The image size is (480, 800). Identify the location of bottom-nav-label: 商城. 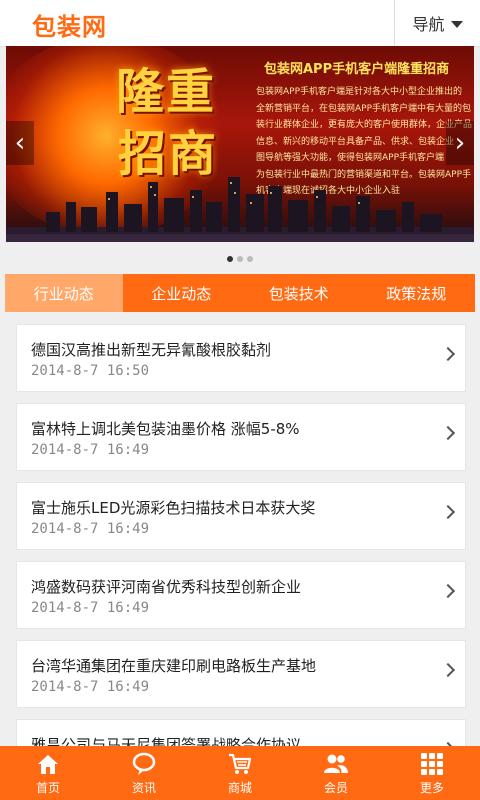
(239, 788).